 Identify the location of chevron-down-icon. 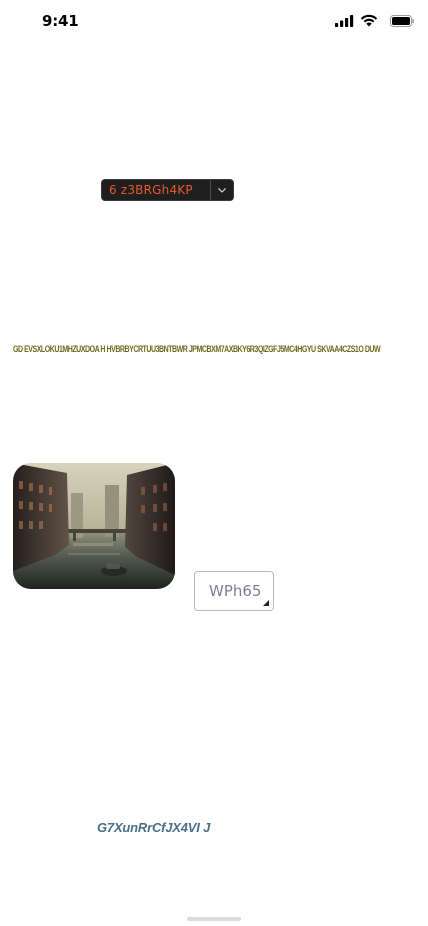
(222, 190).